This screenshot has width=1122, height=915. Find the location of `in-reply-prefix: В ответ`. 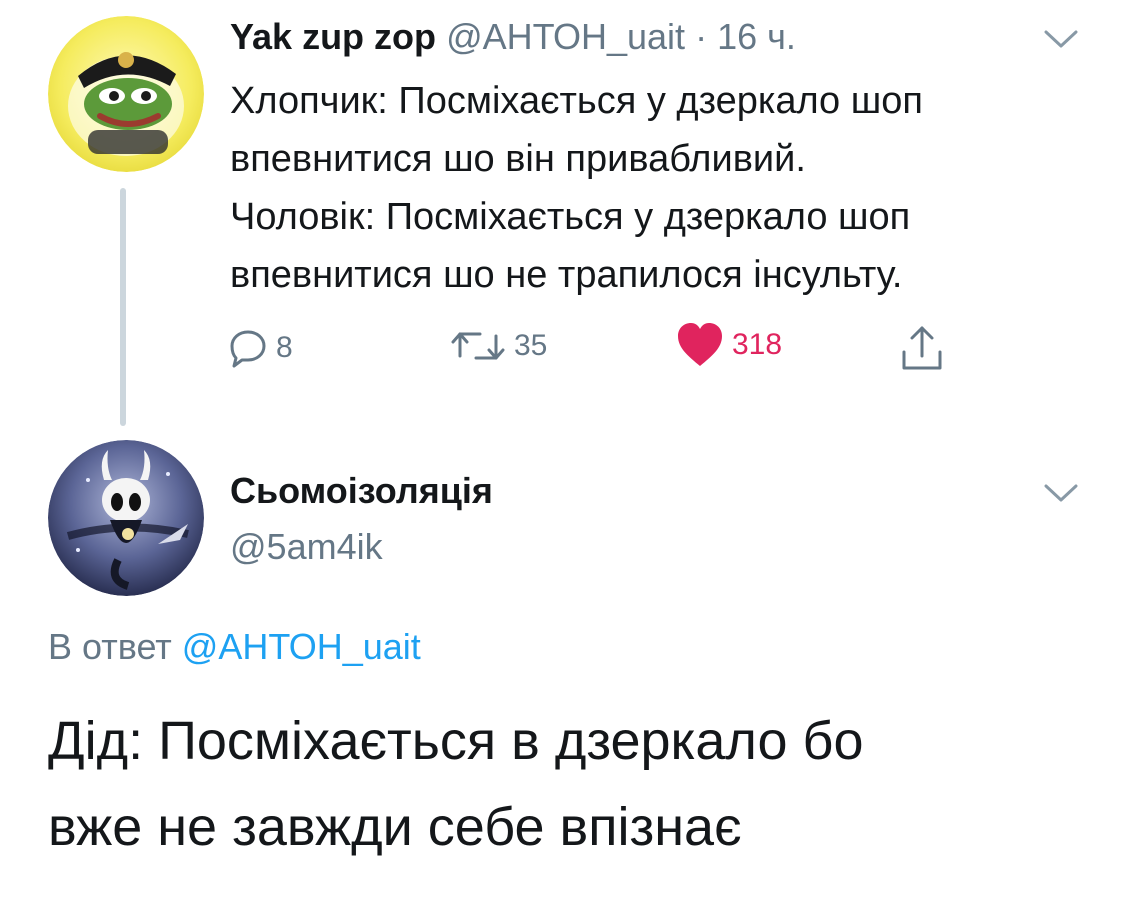

in-reply-prefix: В ответ is located at coordinates (110, 646).